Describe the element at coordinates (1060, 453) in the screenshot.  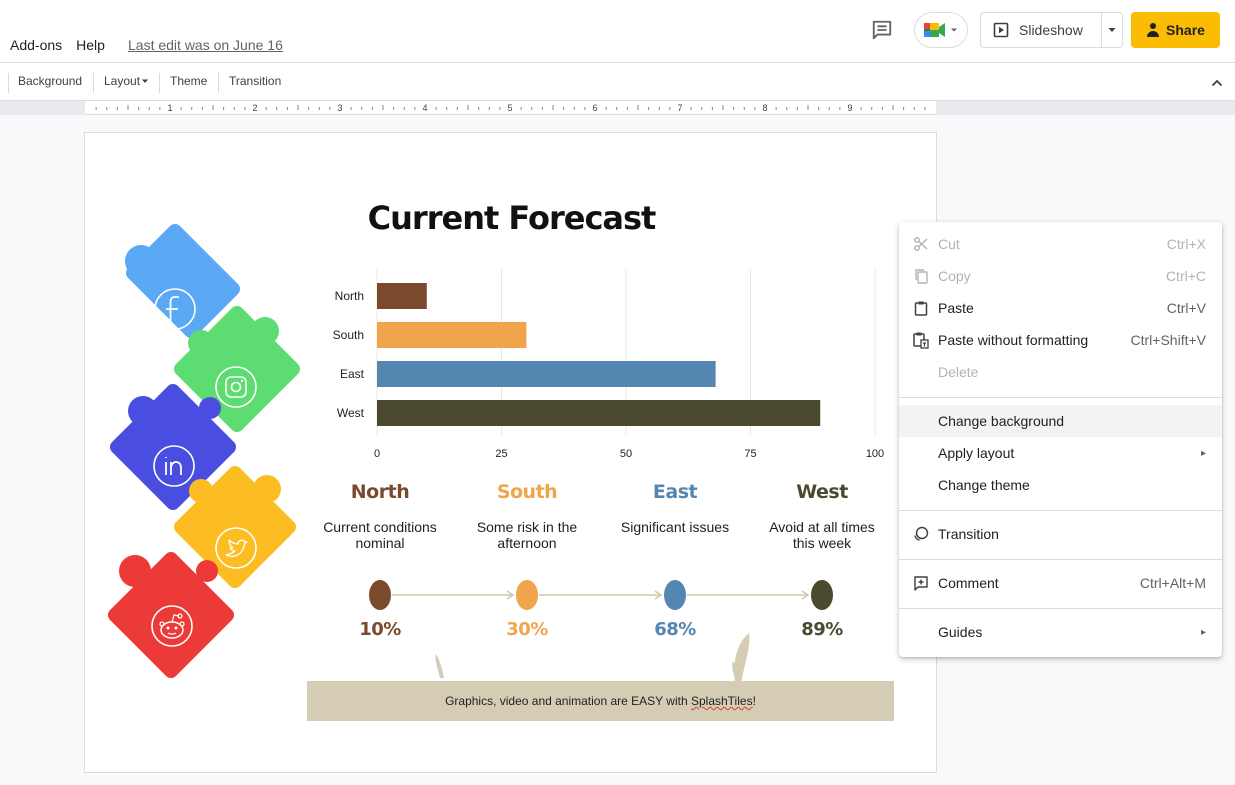
I see `context-menu-apply-layout: Apply layout ▸` at that location.